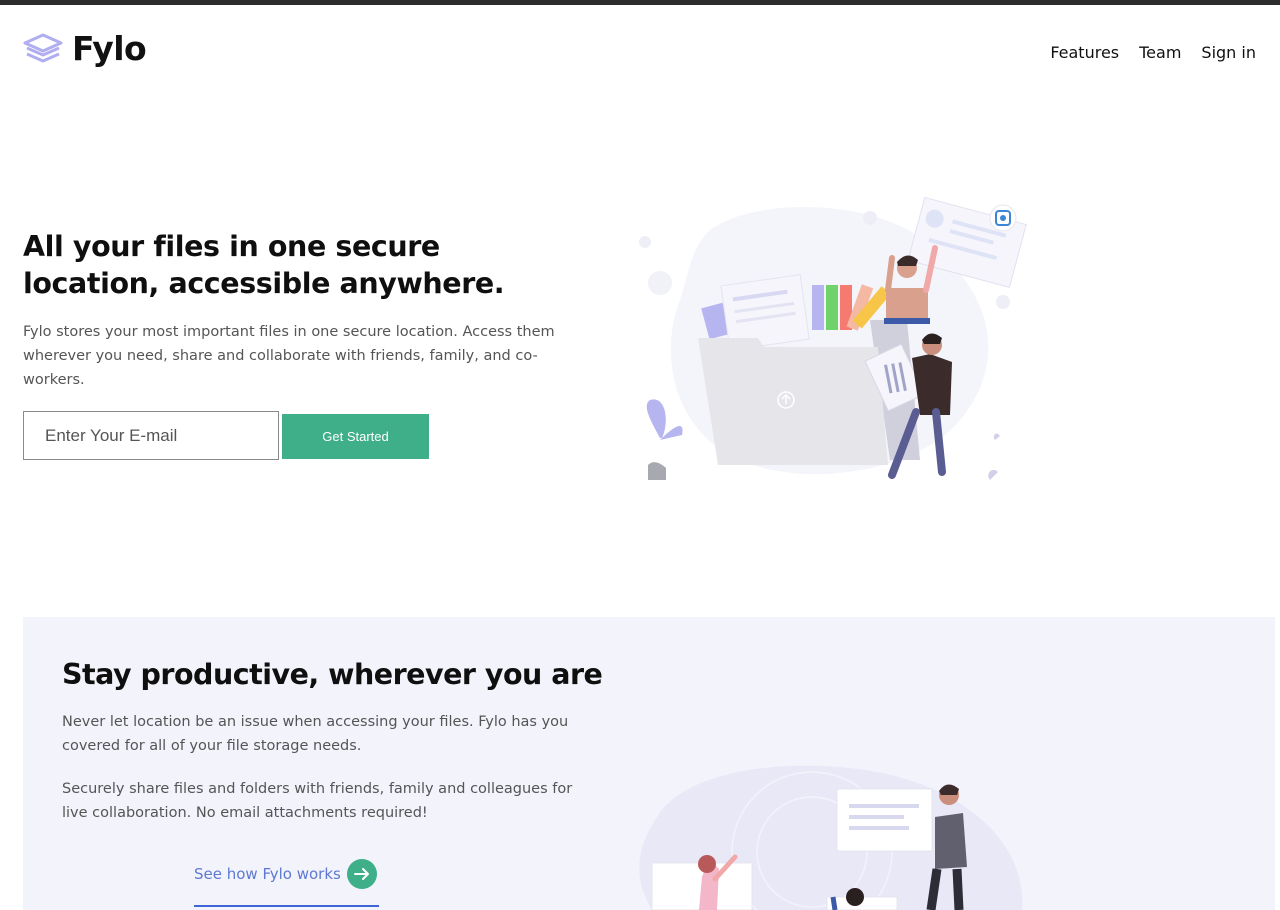  I want to click on main-nav: Features Team Sign in, so click(1153, 52).